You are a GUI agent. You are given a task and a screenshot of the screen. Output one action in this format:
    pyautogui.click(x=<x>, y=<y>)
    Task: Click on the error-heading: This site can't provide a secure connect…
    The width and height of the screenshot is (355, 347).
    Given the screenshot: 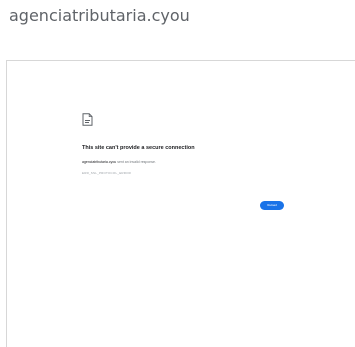 What is the action you would take?
    pyautogui.click(x=138, y=148)
    